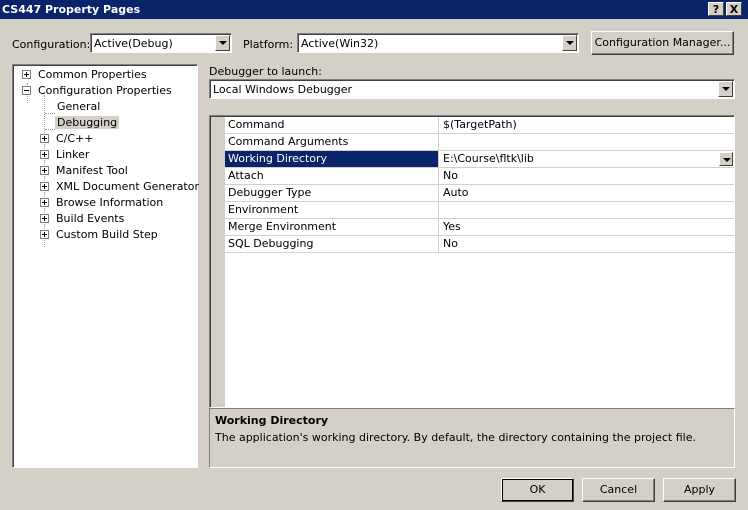 The height and width of the screenshot is (510, 748). Describe the element at coordinates (87, 122) in the screenshot. I see `tree-item-label: Debugging` at that location.